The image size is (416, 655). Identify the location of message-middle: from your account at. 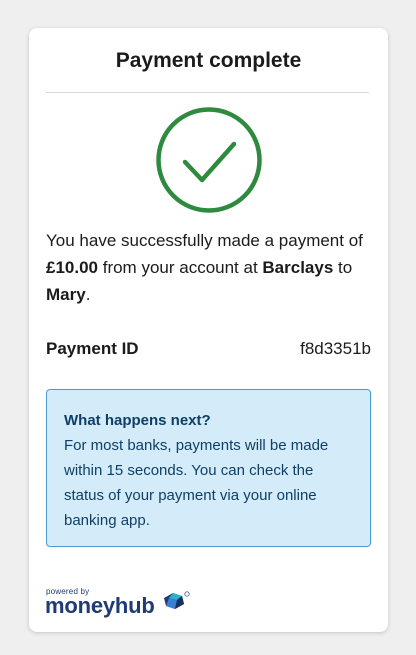
(180, 267).